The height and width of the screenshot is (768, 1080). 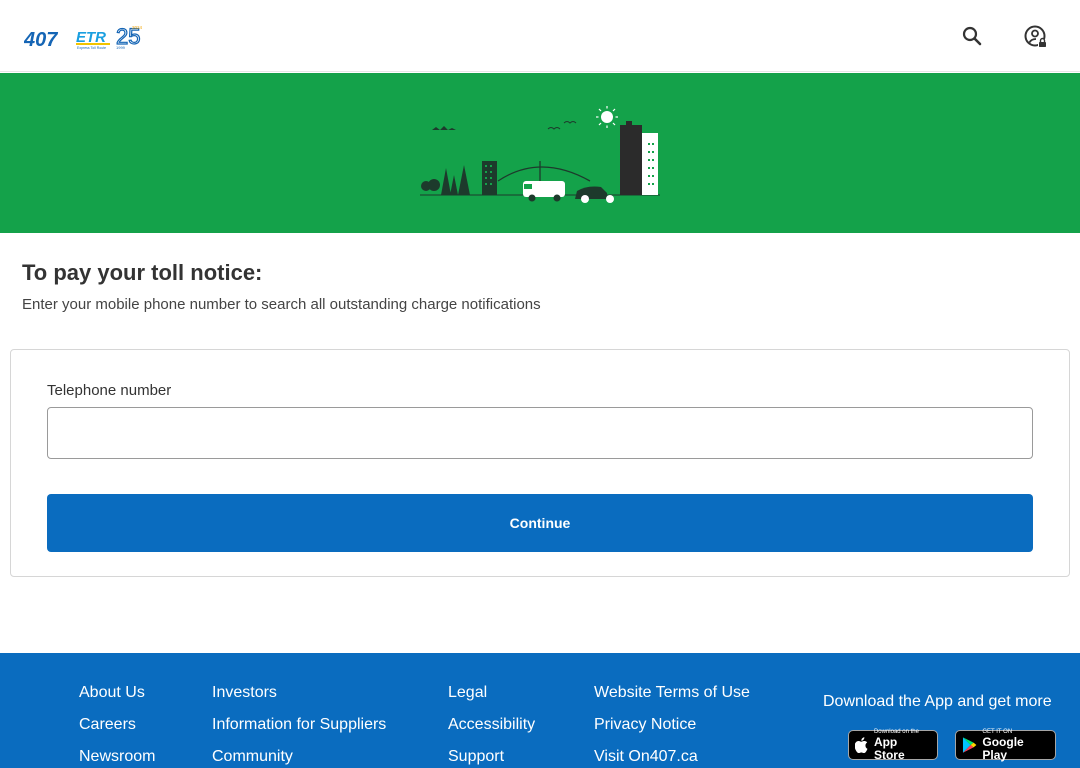 I want to click on sun-graphic, so click(x=607, y=117).